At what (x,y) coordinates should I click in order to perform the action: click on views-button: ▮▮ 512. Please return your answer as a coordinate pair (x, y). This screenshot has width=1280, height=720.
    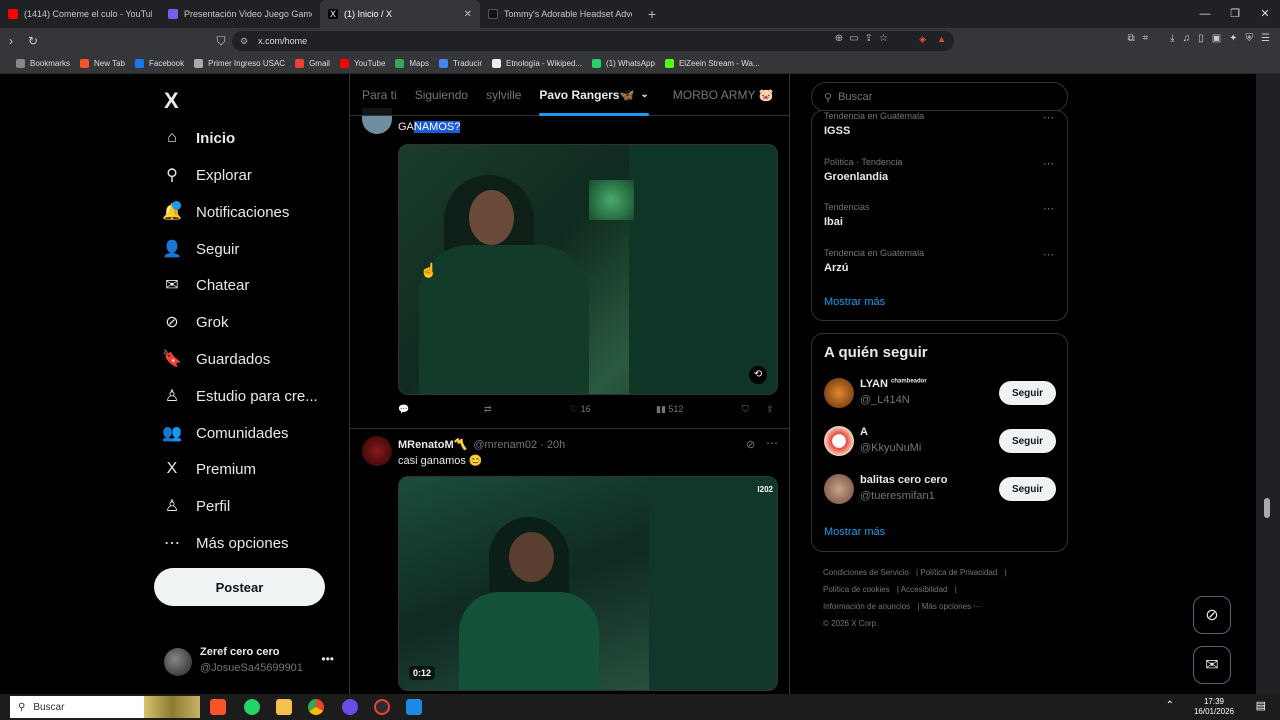
    Looking at the image, I should click on (669, 409).